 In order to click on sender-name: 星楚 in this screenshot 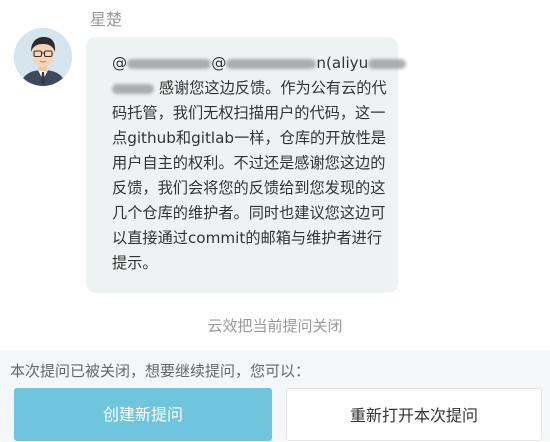, I will do `click(106, 19)`.